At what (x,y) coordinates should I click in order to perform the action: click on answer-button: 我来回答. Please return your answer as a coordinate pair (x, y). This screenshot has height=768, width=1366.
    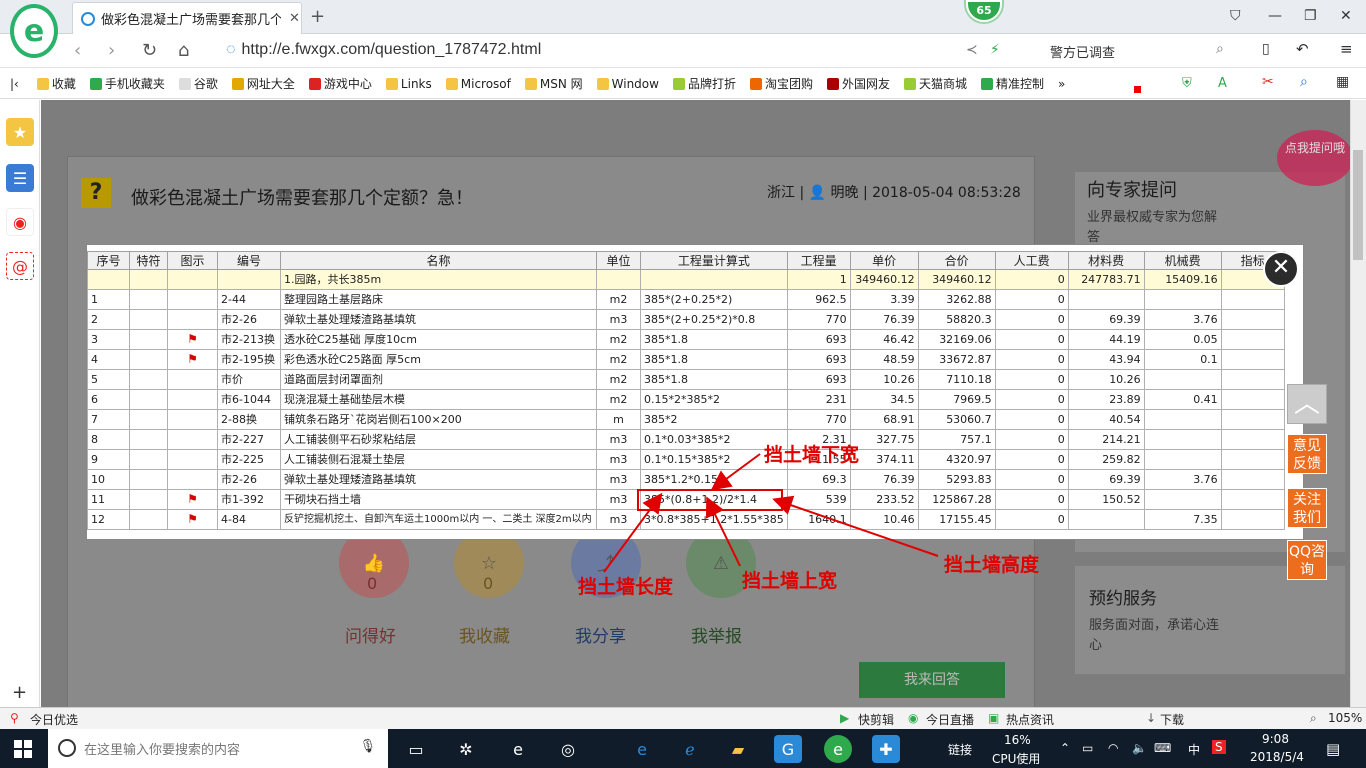
    Looking at the image, I should click on (932, 680).